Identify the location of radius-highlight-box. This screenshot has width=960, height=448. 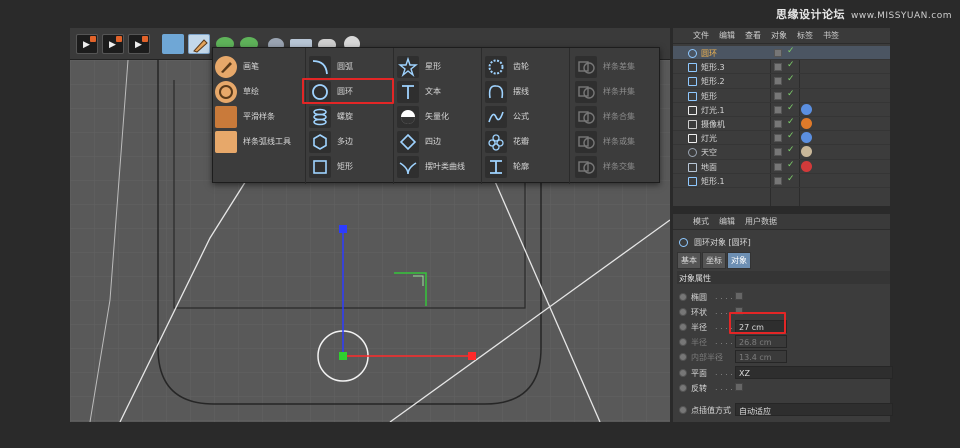
(757, 323).